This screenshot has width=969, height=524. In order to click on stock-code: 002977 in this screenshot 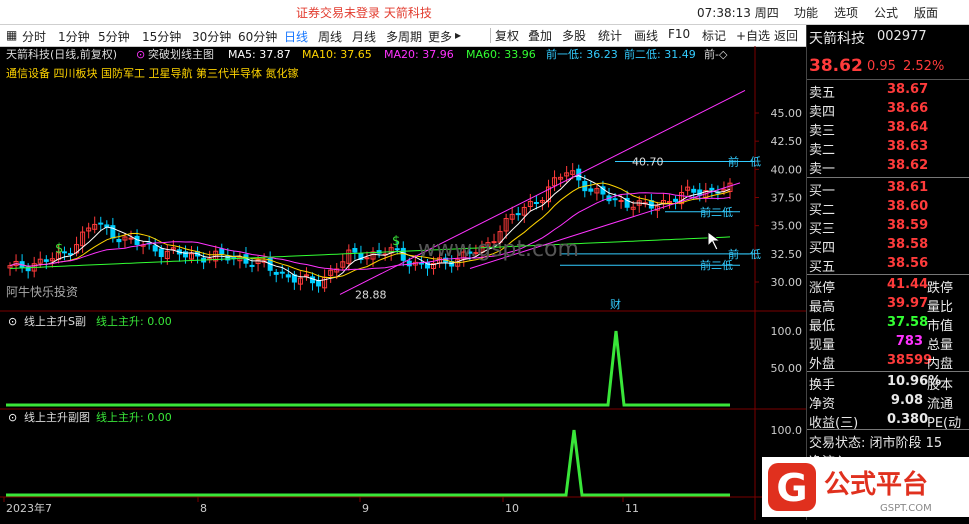, I will do `click(902, 36)`.